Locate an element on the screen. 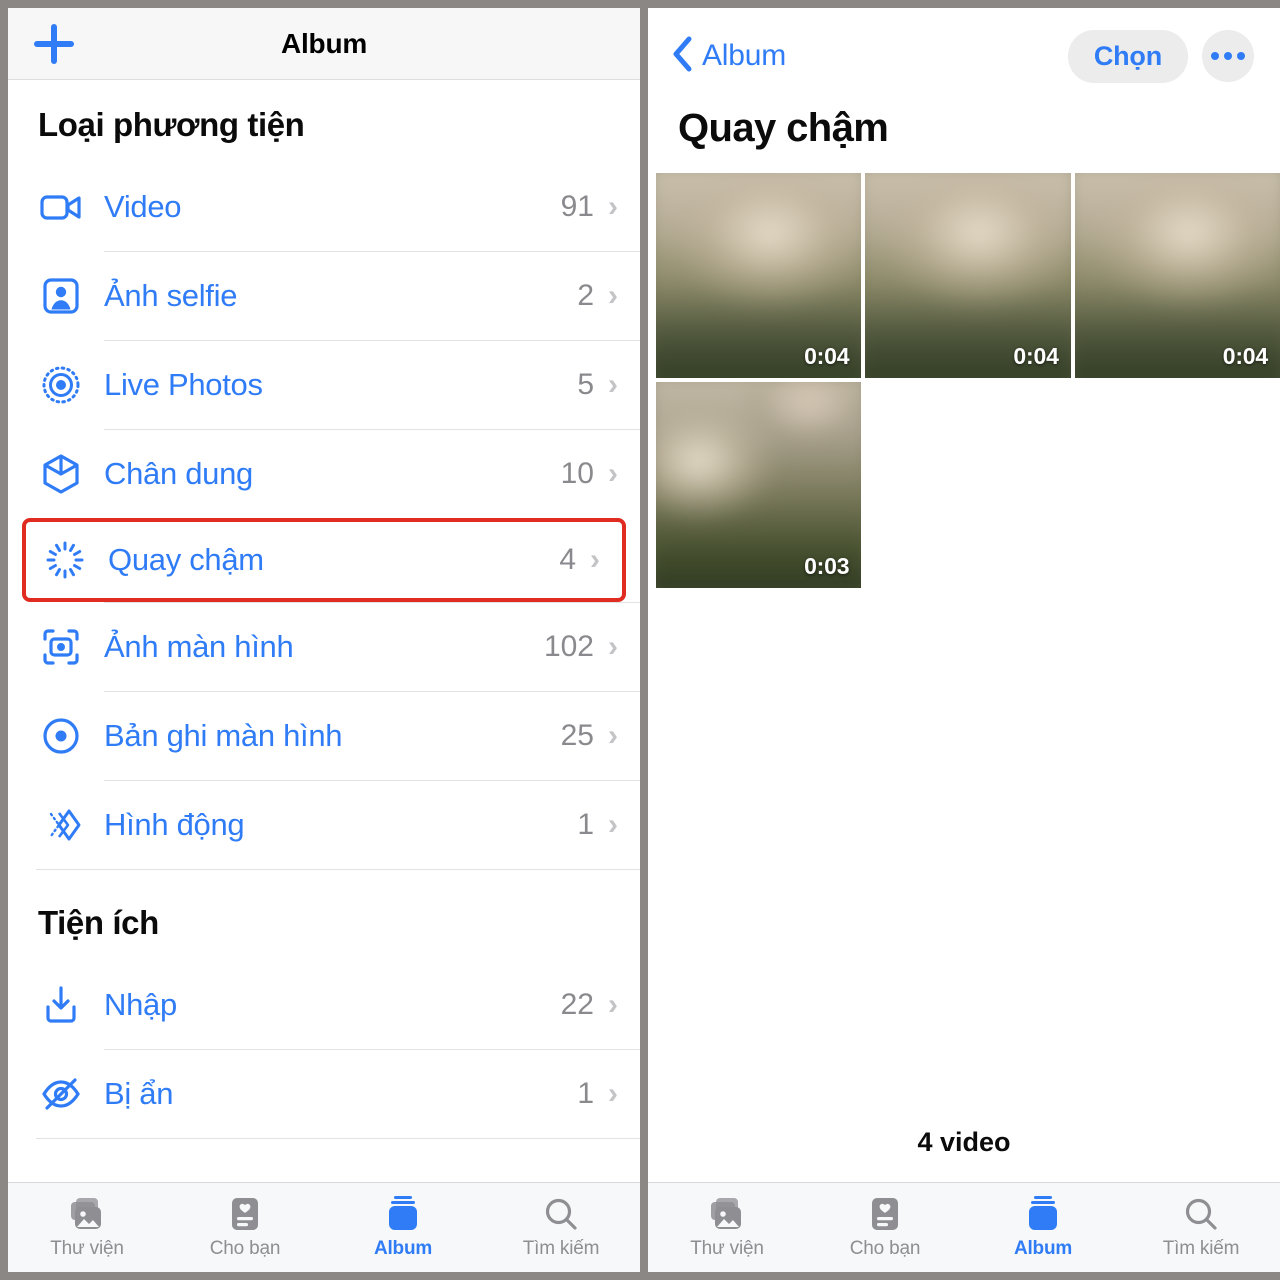  animated-icon is located at coordinates (61, 825).